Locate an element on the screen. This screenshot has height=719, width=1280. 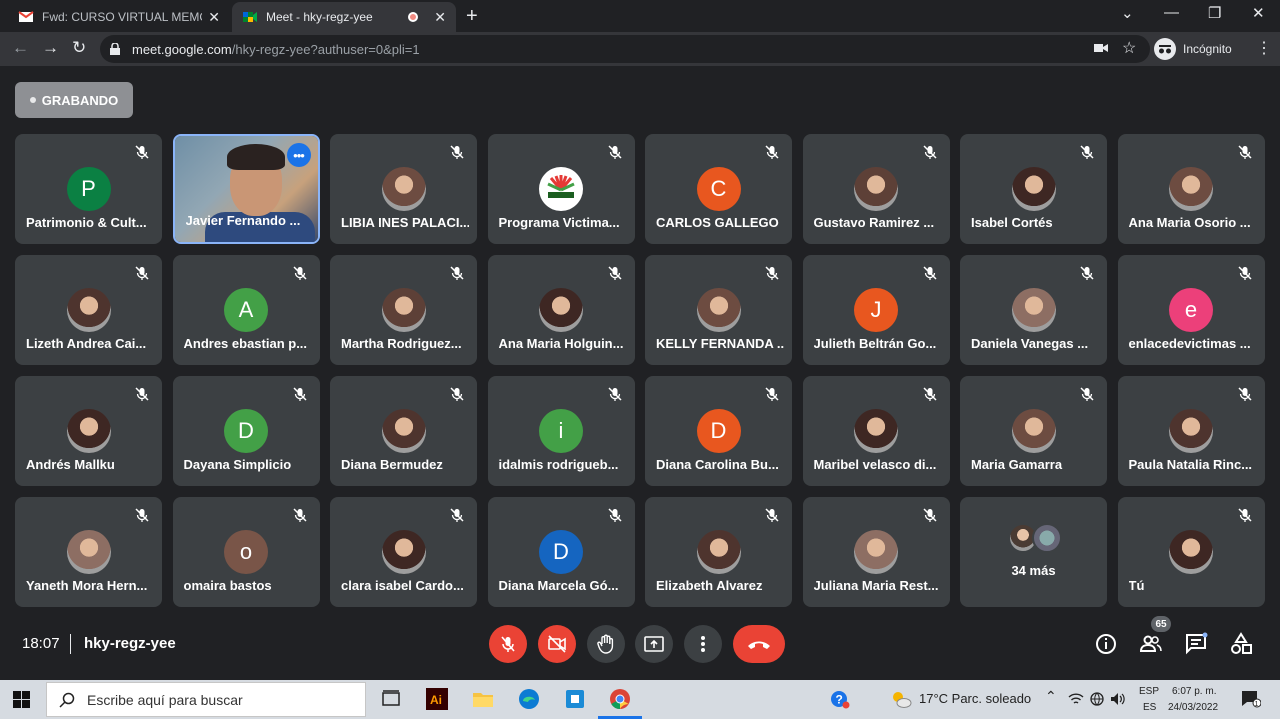
new-tab-icon: + is located at coordinates (472, 16).